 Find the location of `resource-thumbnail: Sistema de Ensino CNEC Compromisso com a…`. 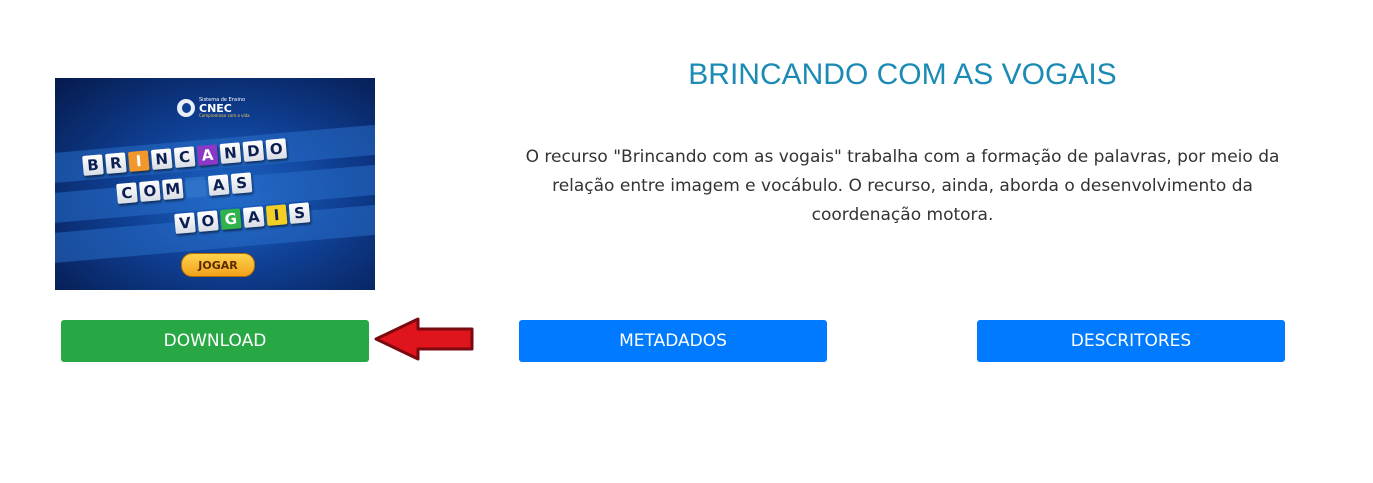

resource-thumbnail: Sistema de Ensino CNEC Compromisso com a… is located at coordinates (215, 184).